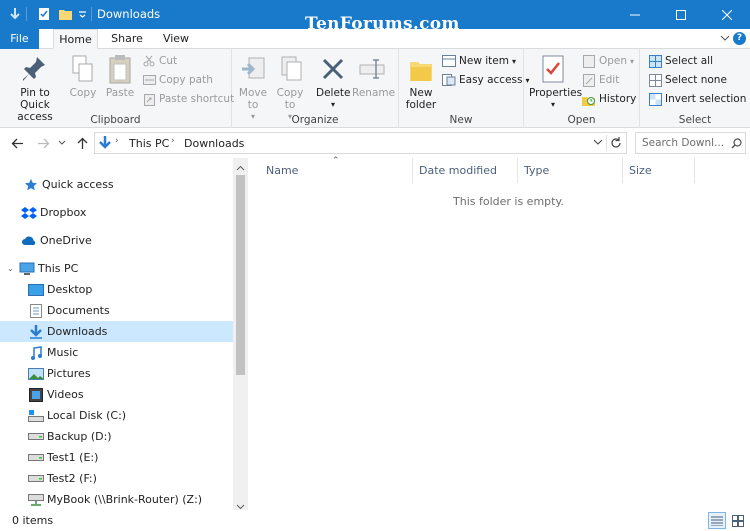  What do you see at coordinates (176, 39) in the screenshot?
I see `tab-view: View` at bounding box center [176, 39].